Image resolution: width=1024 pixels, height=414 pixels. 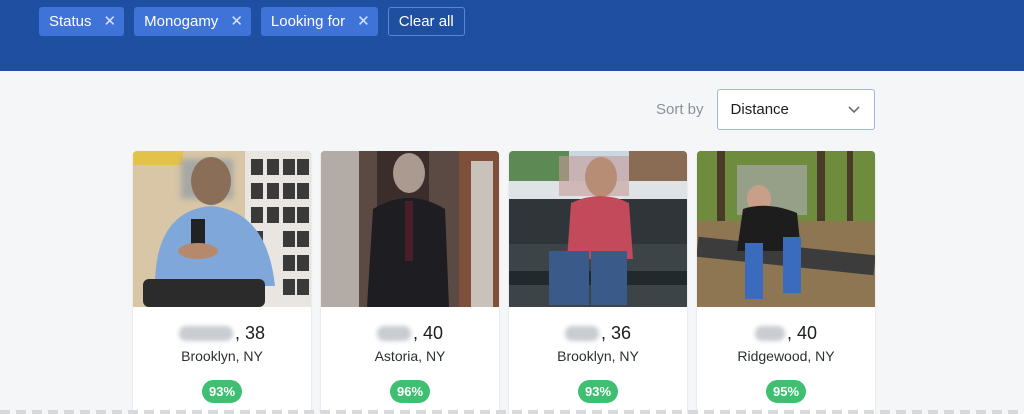 I want to click on profile-card: , 40 Astoria, NY 96%, so click(x=410, y=282).